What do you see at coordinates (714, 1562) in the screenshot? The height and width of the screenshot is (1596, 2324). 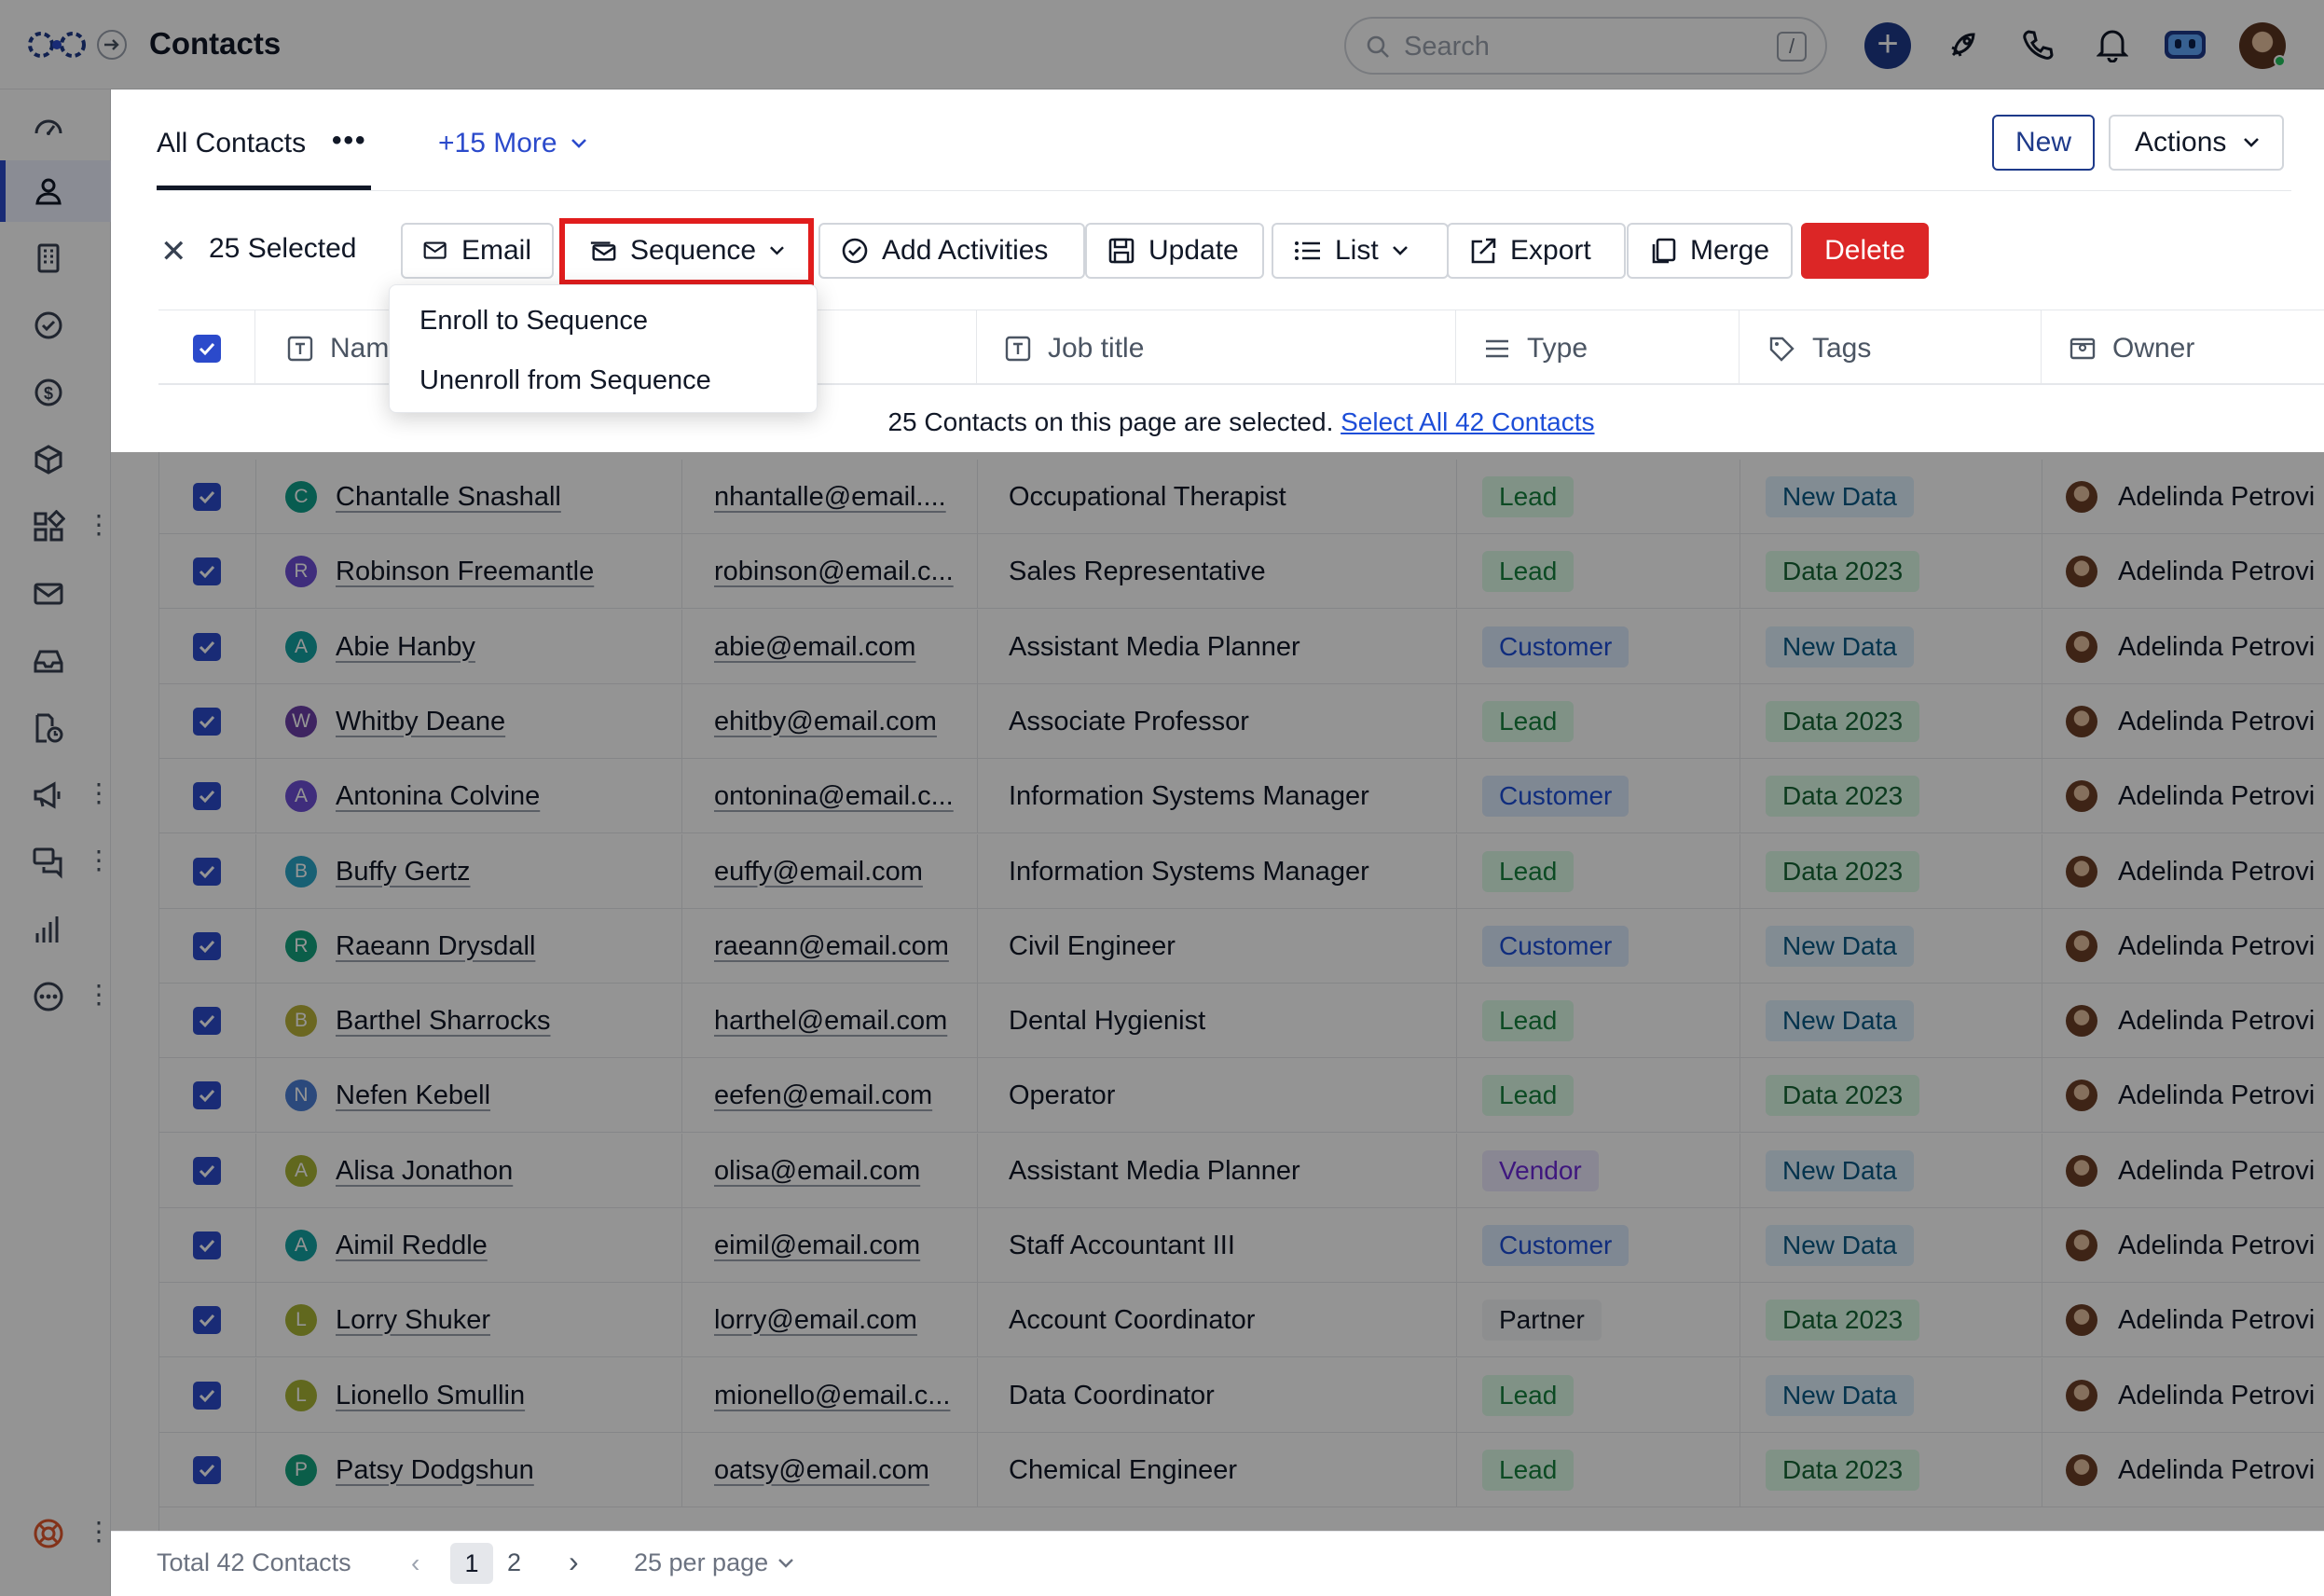 I see `per-page-select: 25 per page` at bounding box center [714, 1562].